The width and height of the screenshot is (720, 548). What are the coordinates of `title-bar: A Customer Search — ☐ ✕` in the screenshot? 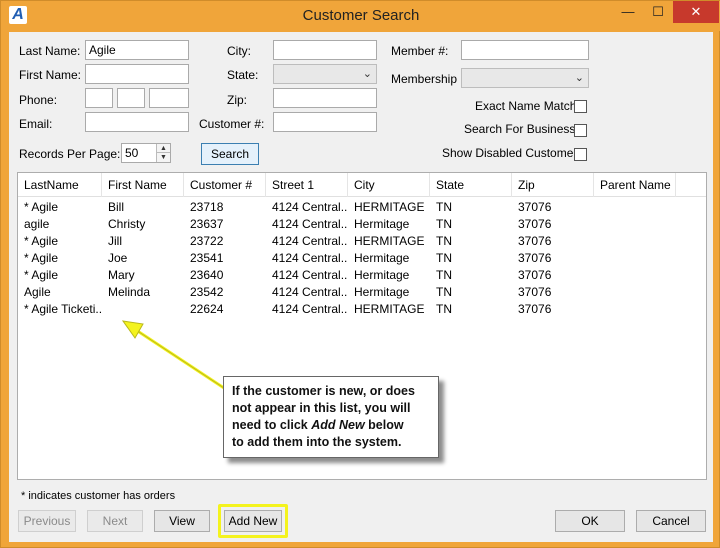 It's located at (360, 16).